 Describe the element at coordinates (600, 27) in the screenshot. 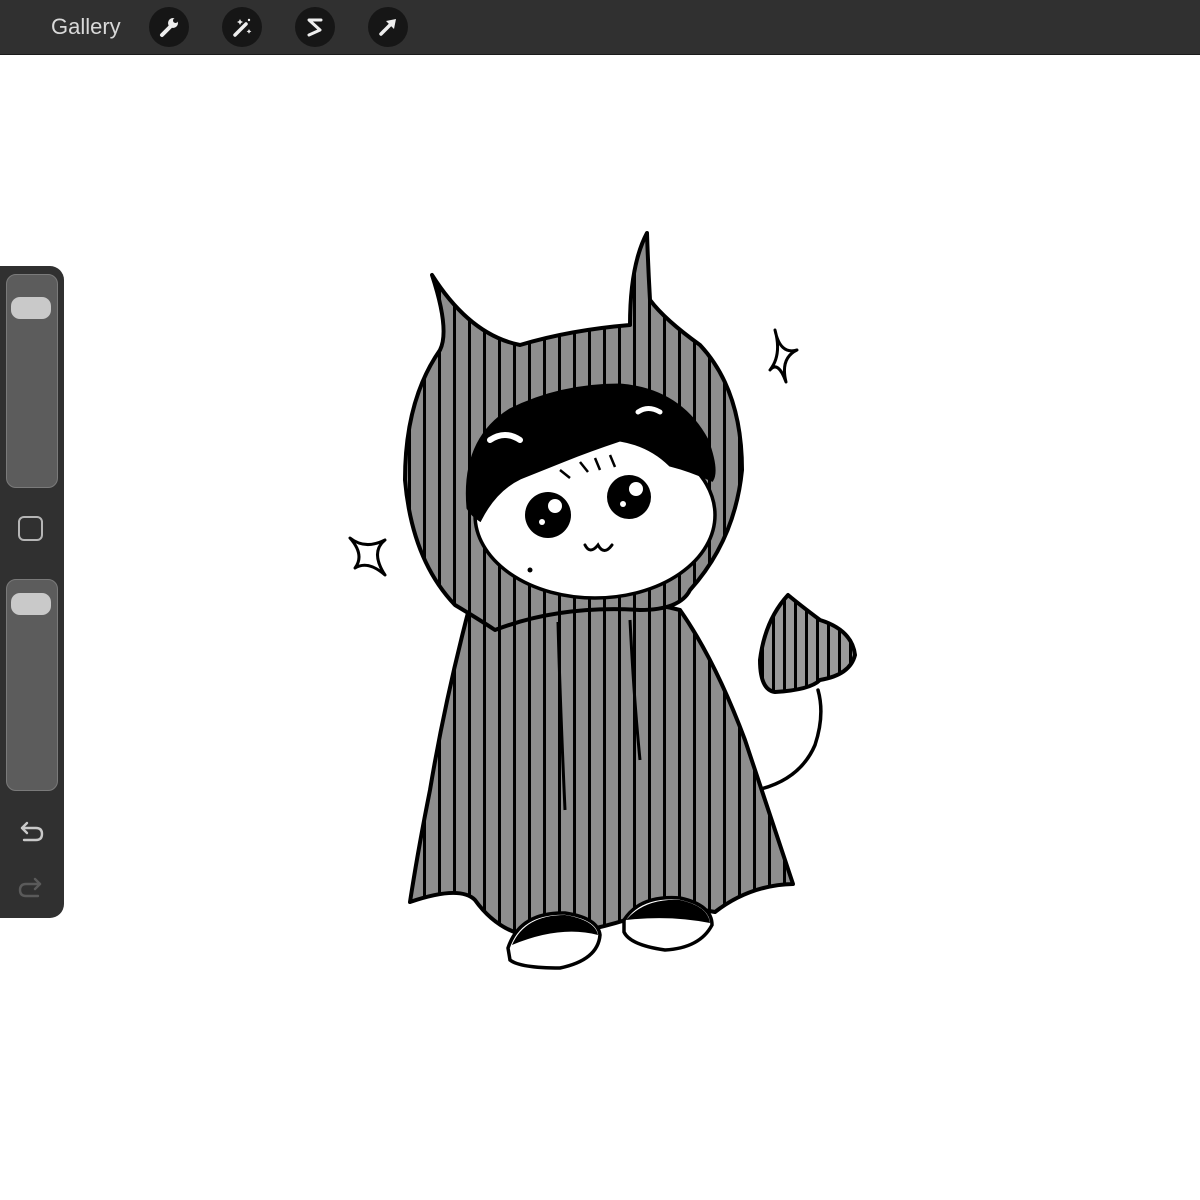

I see `top-toolbar: Gallery` at that location.